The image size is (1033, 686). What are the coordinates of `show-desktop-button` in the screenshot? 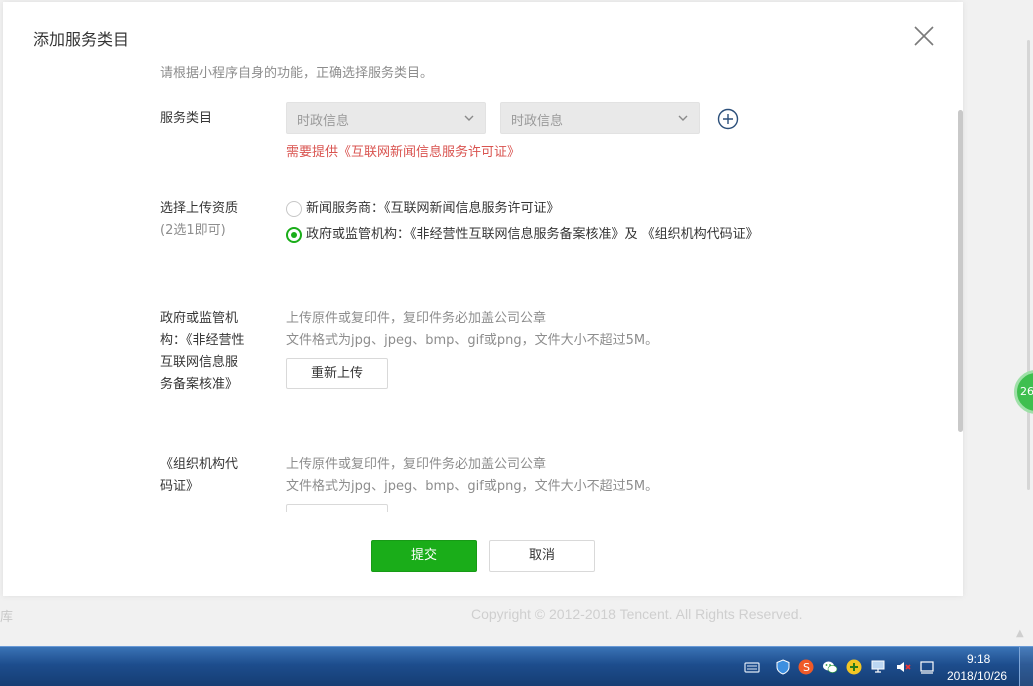 It's located at (1026, 666).